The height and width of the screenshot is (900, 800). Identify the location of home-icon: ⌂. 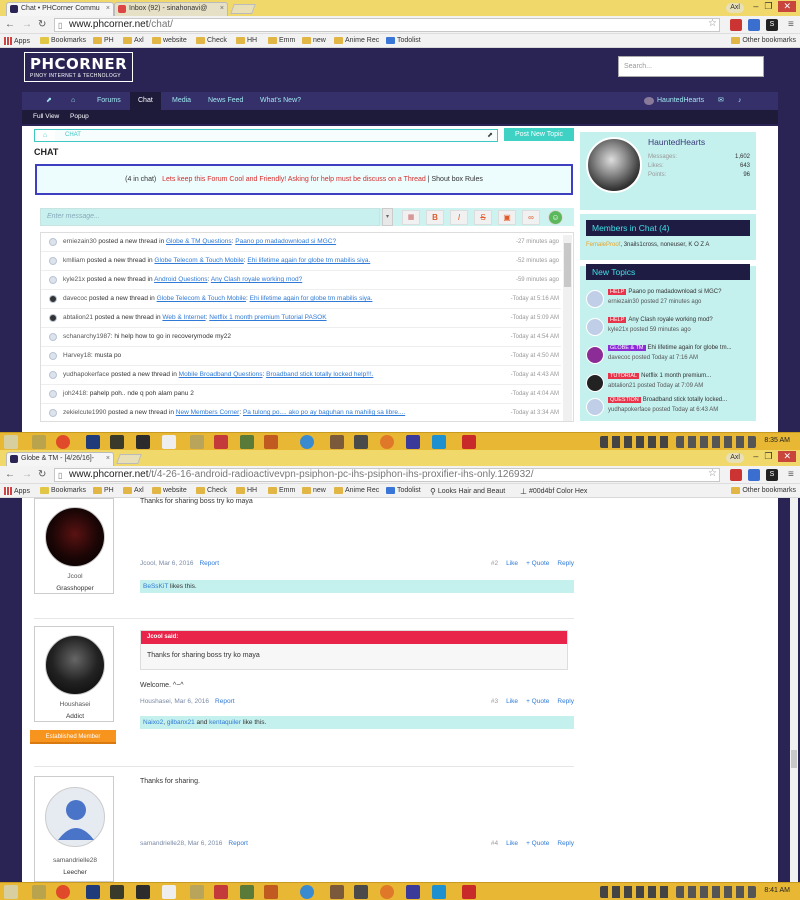
(45, 135).